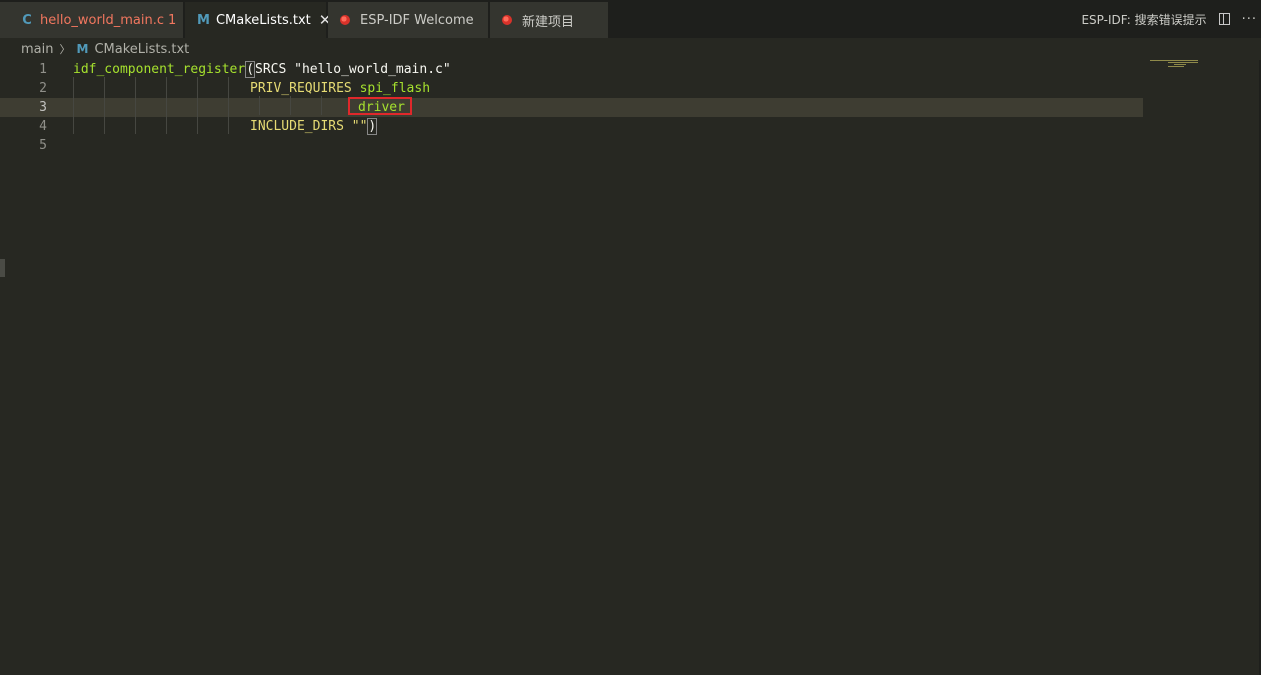  I want to click on code-line: 2 PRIV_REQUIRES spi_flash, so click(571, 88).